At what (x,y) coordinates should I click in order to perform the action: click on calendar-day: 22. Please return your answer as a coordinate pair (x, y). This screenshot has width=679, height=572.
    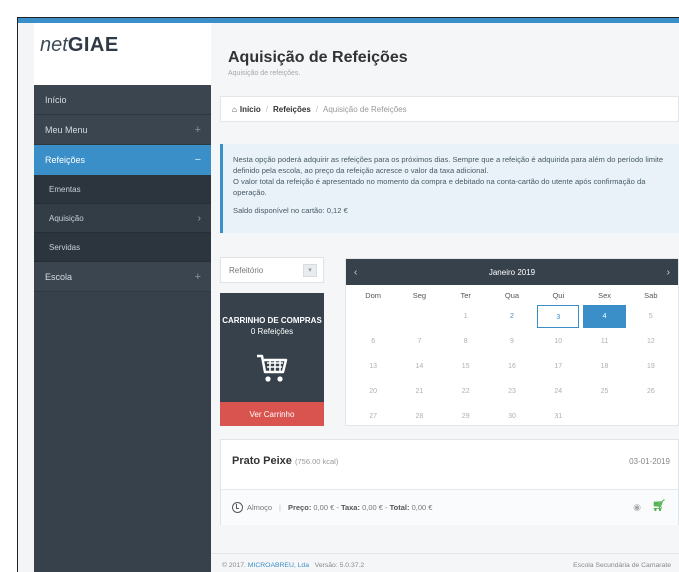
    Looking at the image, I should click on (466, 391).